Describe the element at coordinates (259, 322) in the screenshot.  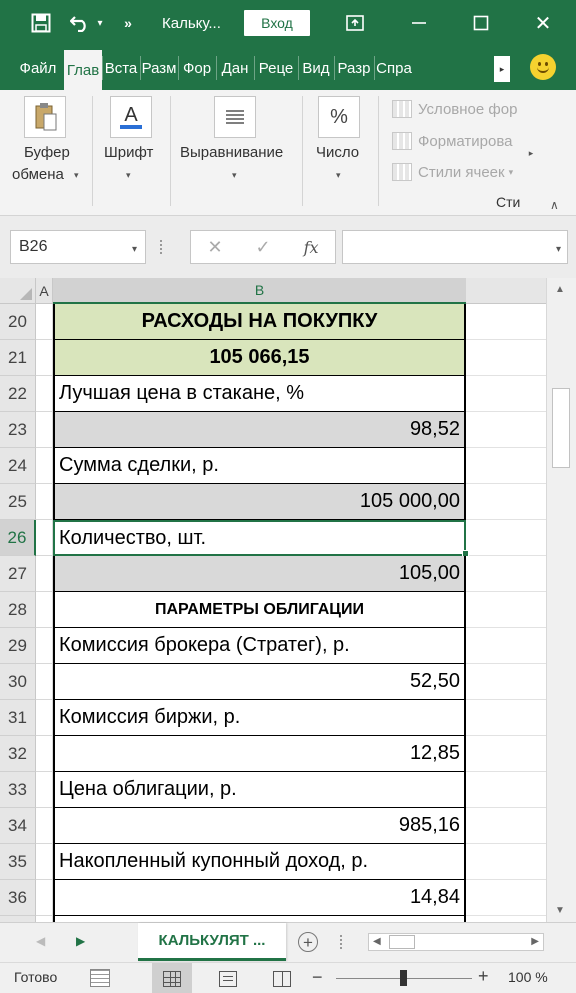
I see `cell-b: РАСХОДЫ НА ПОКУПКУ` at that location.